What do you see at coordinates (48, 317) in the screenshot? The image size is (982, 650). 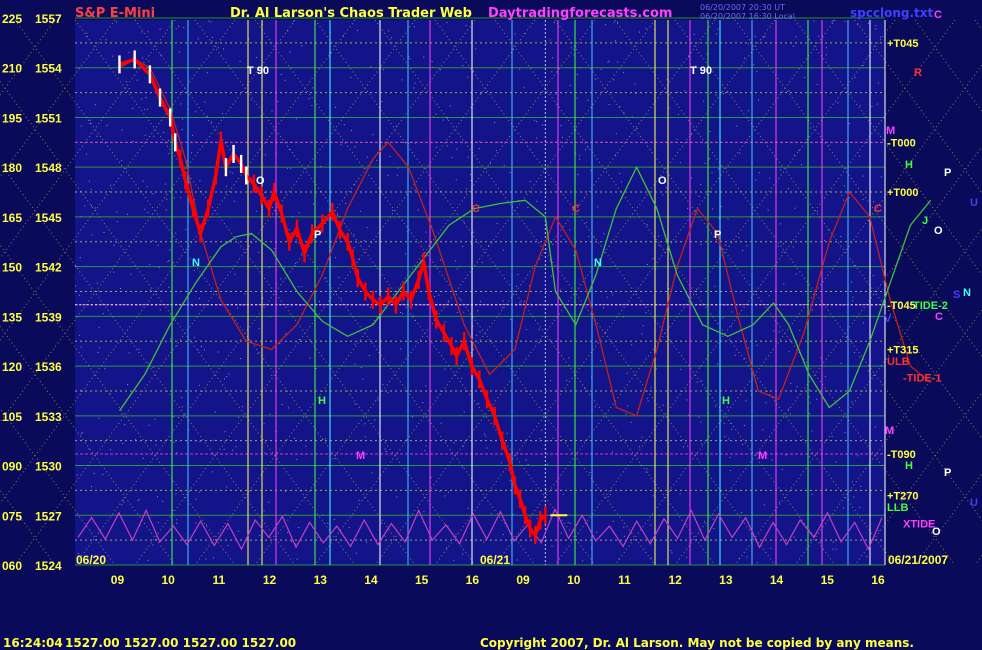 I see `y-axis-label-price: 1539` at bounding box center [48, 317].